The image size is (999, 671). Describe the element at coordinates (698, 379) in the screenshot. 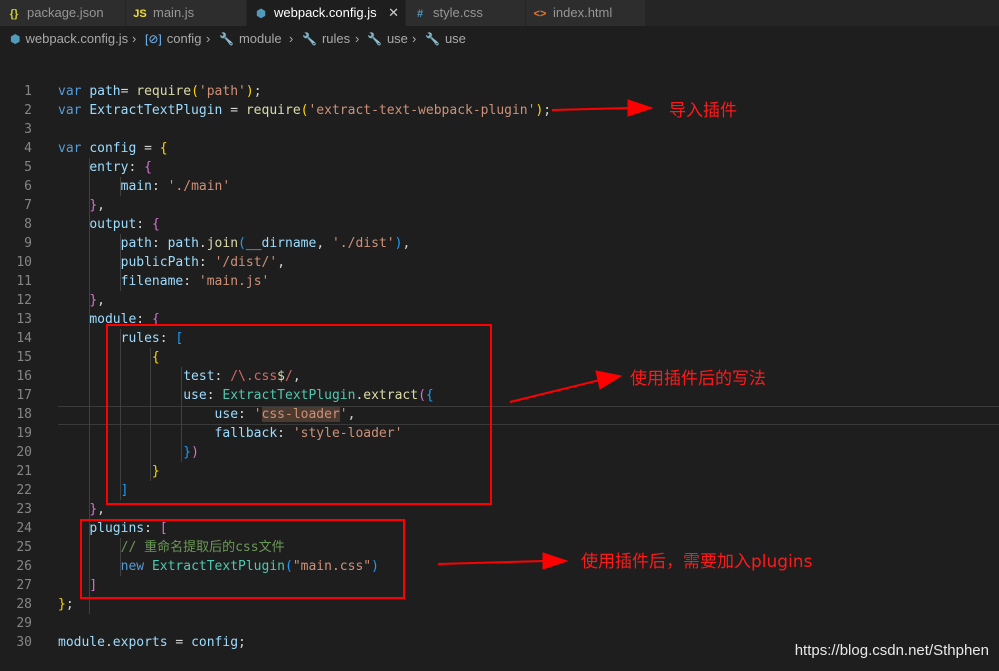

I see `annotation-usage-after-plugin: 使用插件后的写法` at that location.